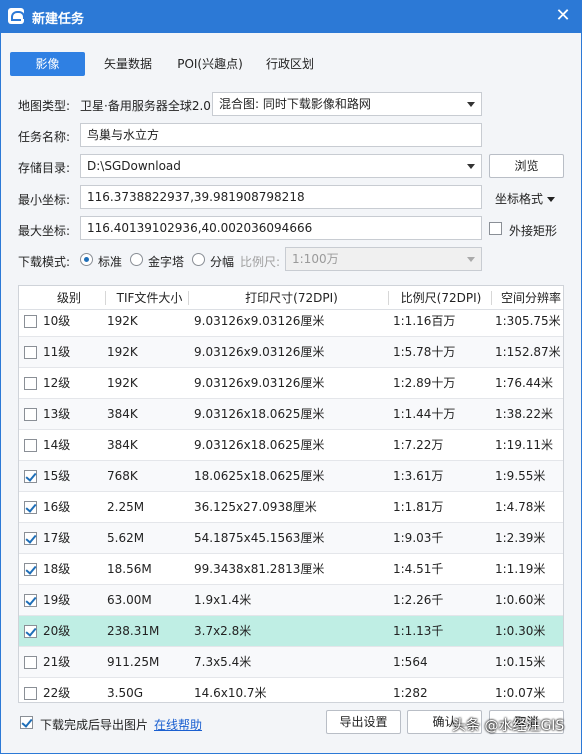  What do you see at coordinates (230, 693) in the screenshot?
I see `cell-print-size: 14.6x10.7米` at bounding box center [230, 693].